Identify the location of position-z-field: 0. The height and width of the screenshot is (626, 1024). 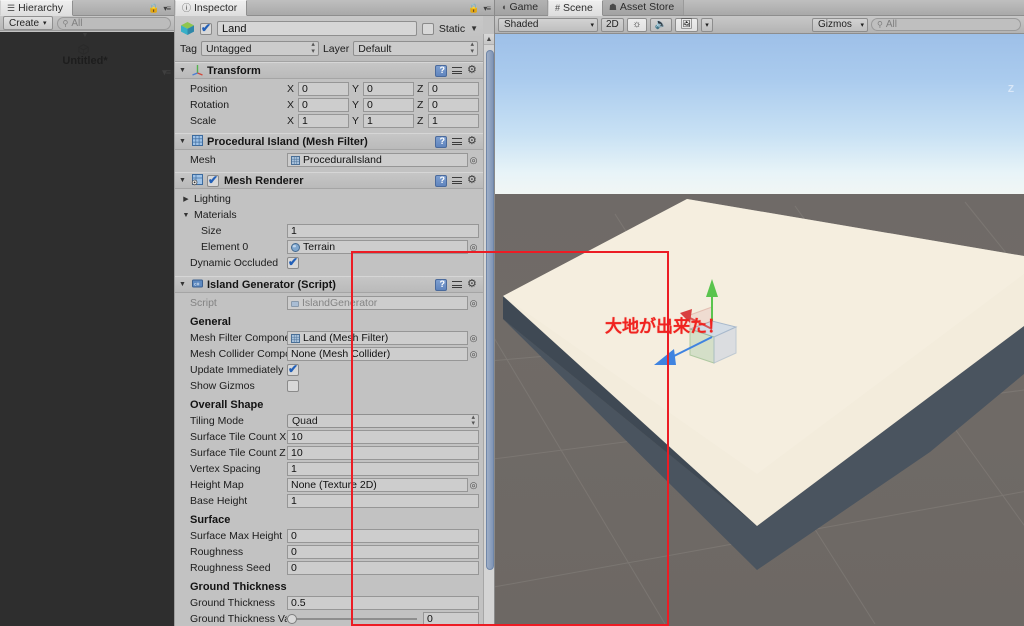
(453, 89).